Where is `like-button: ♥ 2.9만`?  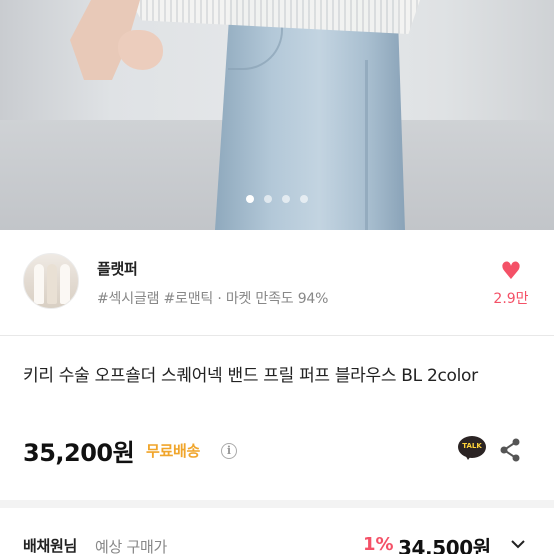
like-button: ♥ 2.9만 is located at coordinates (511, 283).